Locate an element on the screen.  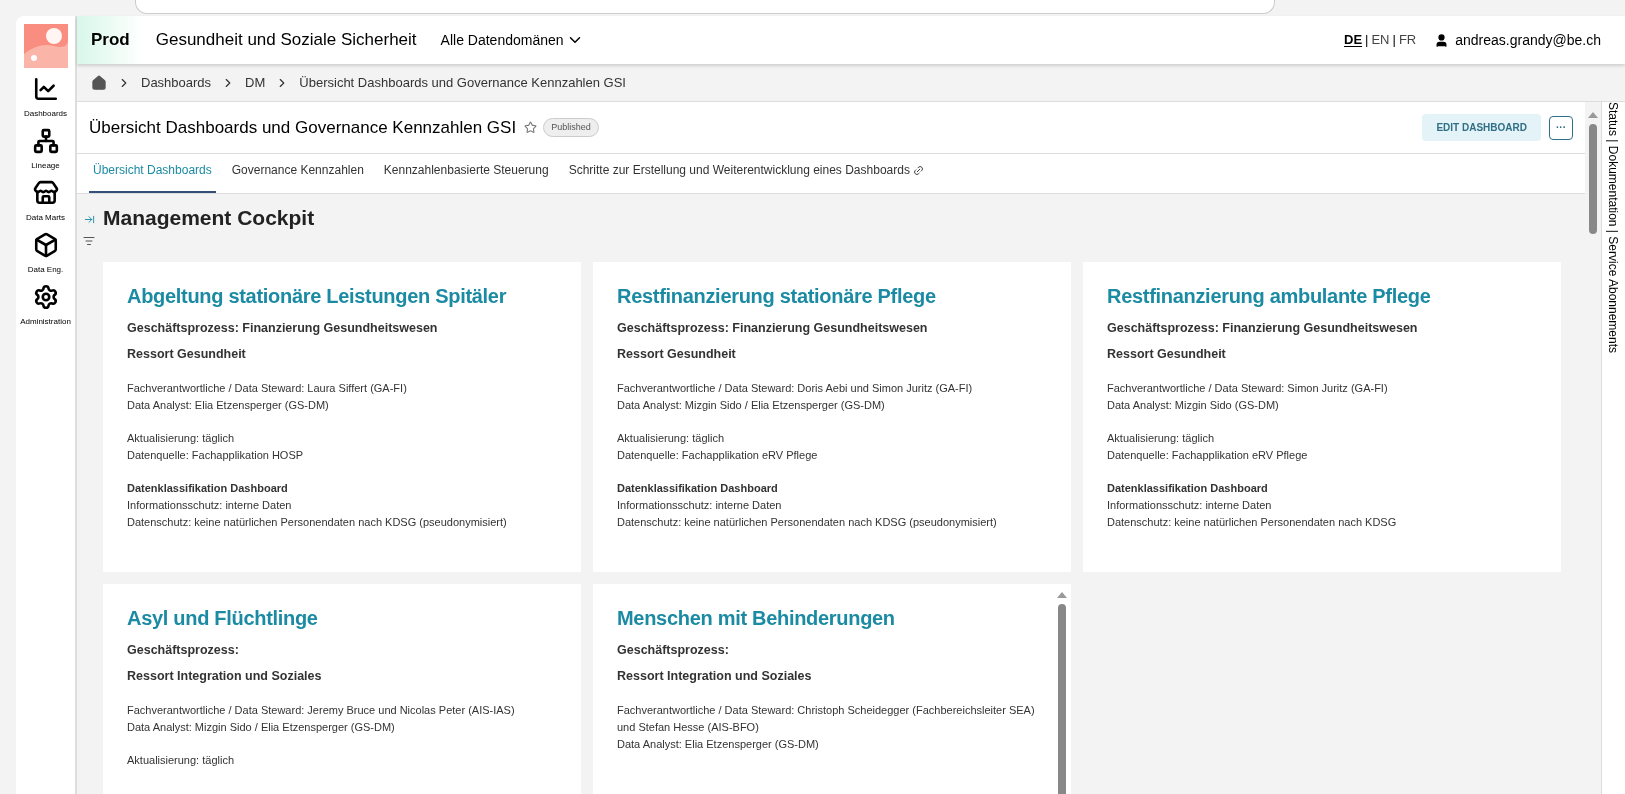
card-title: Restfinanzierung stationäre Pflege is located at coordinates (832, 296).